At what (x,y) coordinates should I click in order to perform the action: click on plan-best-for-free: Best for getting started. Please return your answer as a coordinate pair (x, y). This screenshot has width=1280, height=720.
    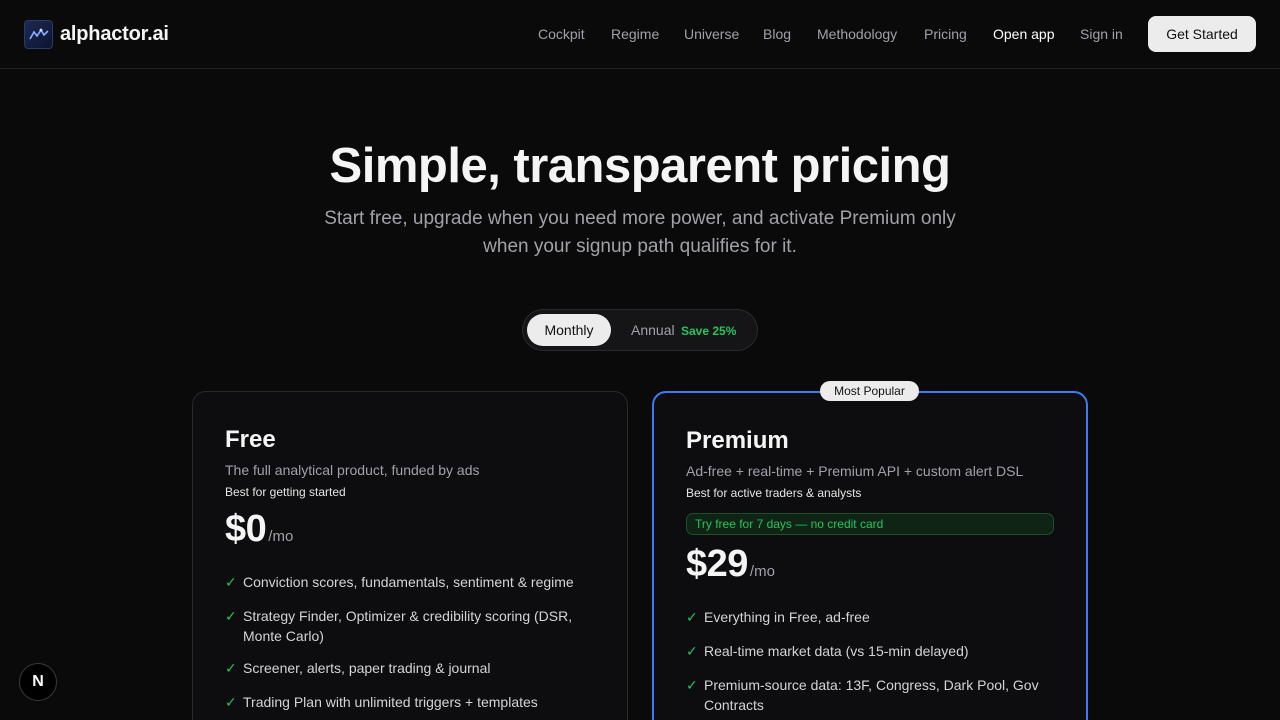
    Looking at the image, I should click on (285, 492).